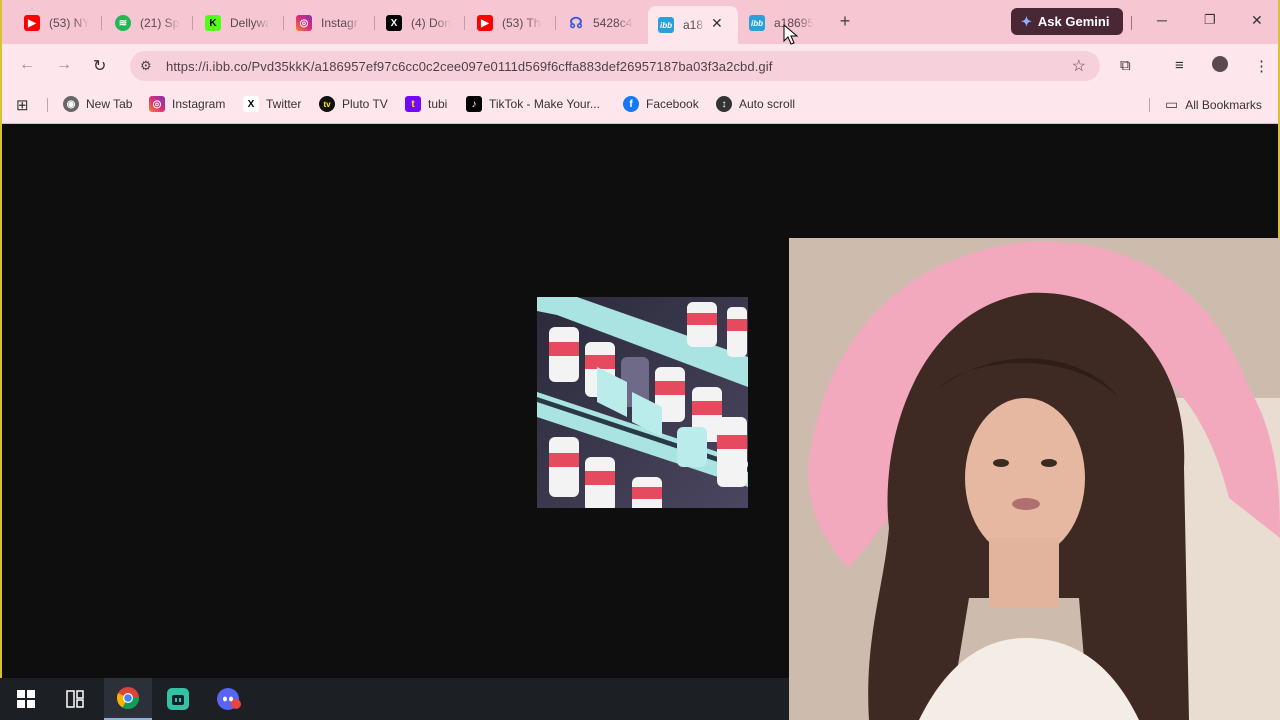  I want to click on tab-label: a18, so click(693, 25).